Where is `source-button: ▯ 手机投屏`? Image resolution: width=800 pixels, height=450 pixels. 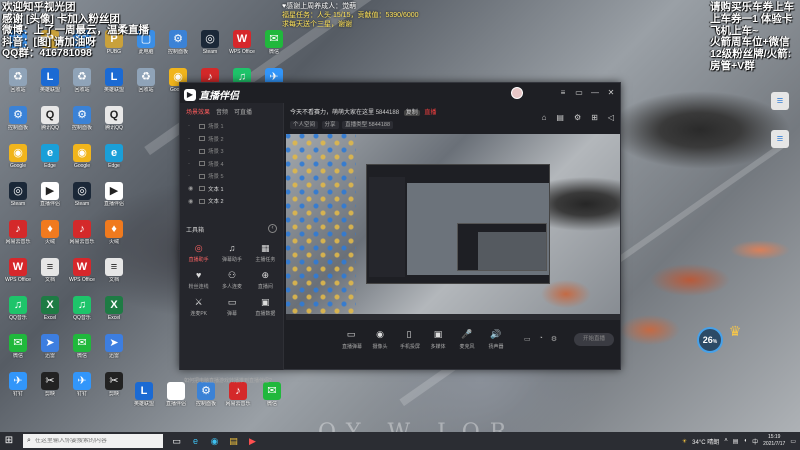 source-button: ▯ 手机投屏 is located at coordinates (410, 339).